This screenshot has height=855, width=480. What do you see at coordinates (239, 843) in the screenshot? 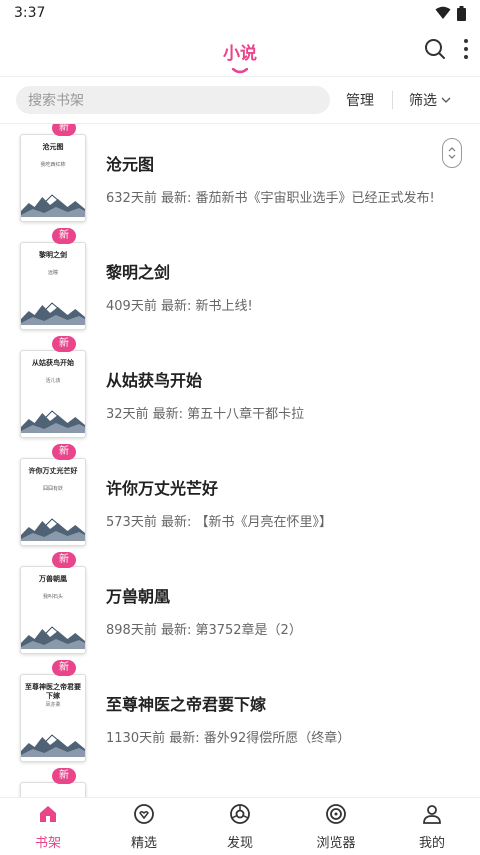
I see `nav-item-label: 发现` at bounding box center [239, 843].